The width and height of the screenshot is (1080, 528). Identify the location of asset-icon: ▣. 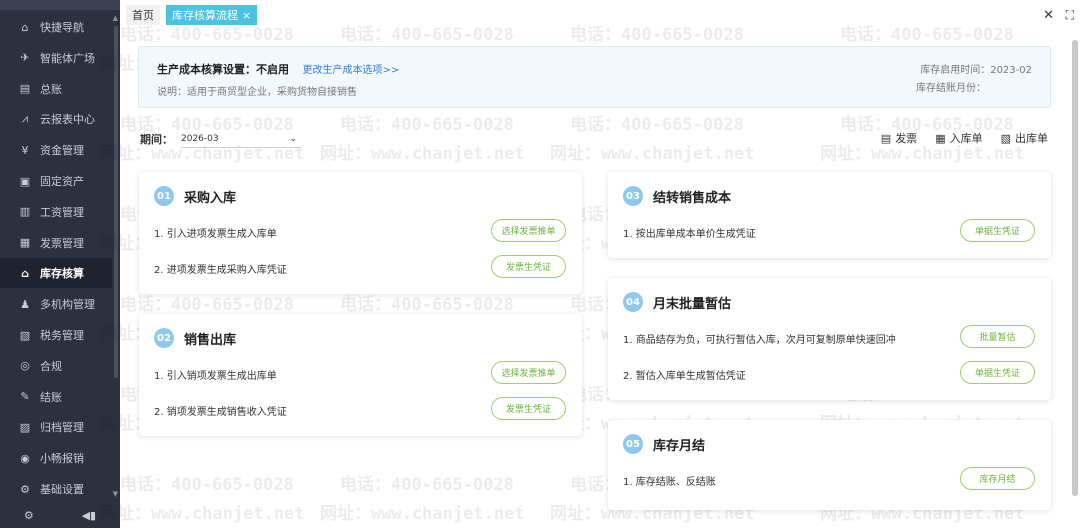
(25, 181).